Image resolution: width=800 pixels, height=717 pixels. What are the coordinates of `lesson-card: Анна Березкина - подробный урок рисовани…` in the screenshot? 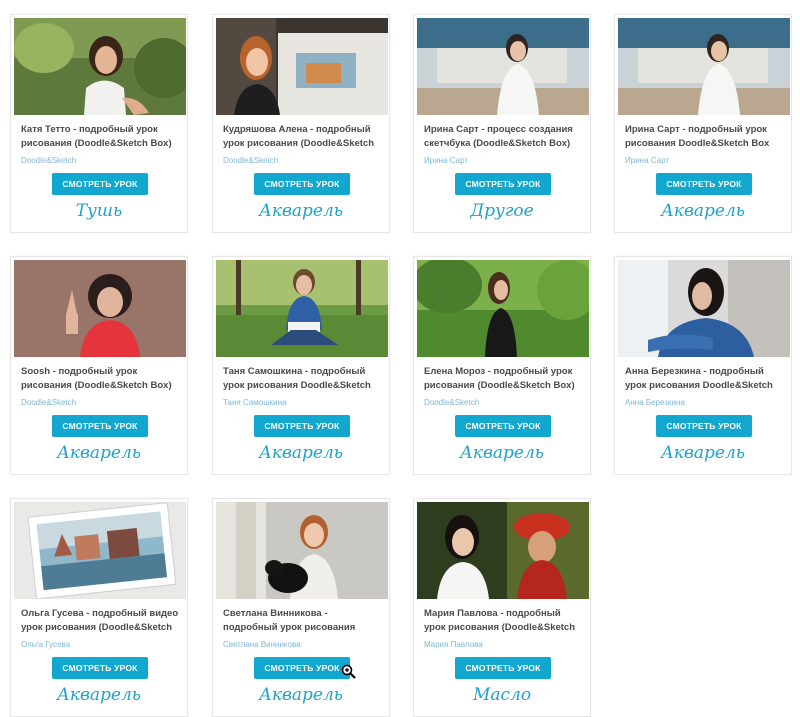 It's located at (703, 365).